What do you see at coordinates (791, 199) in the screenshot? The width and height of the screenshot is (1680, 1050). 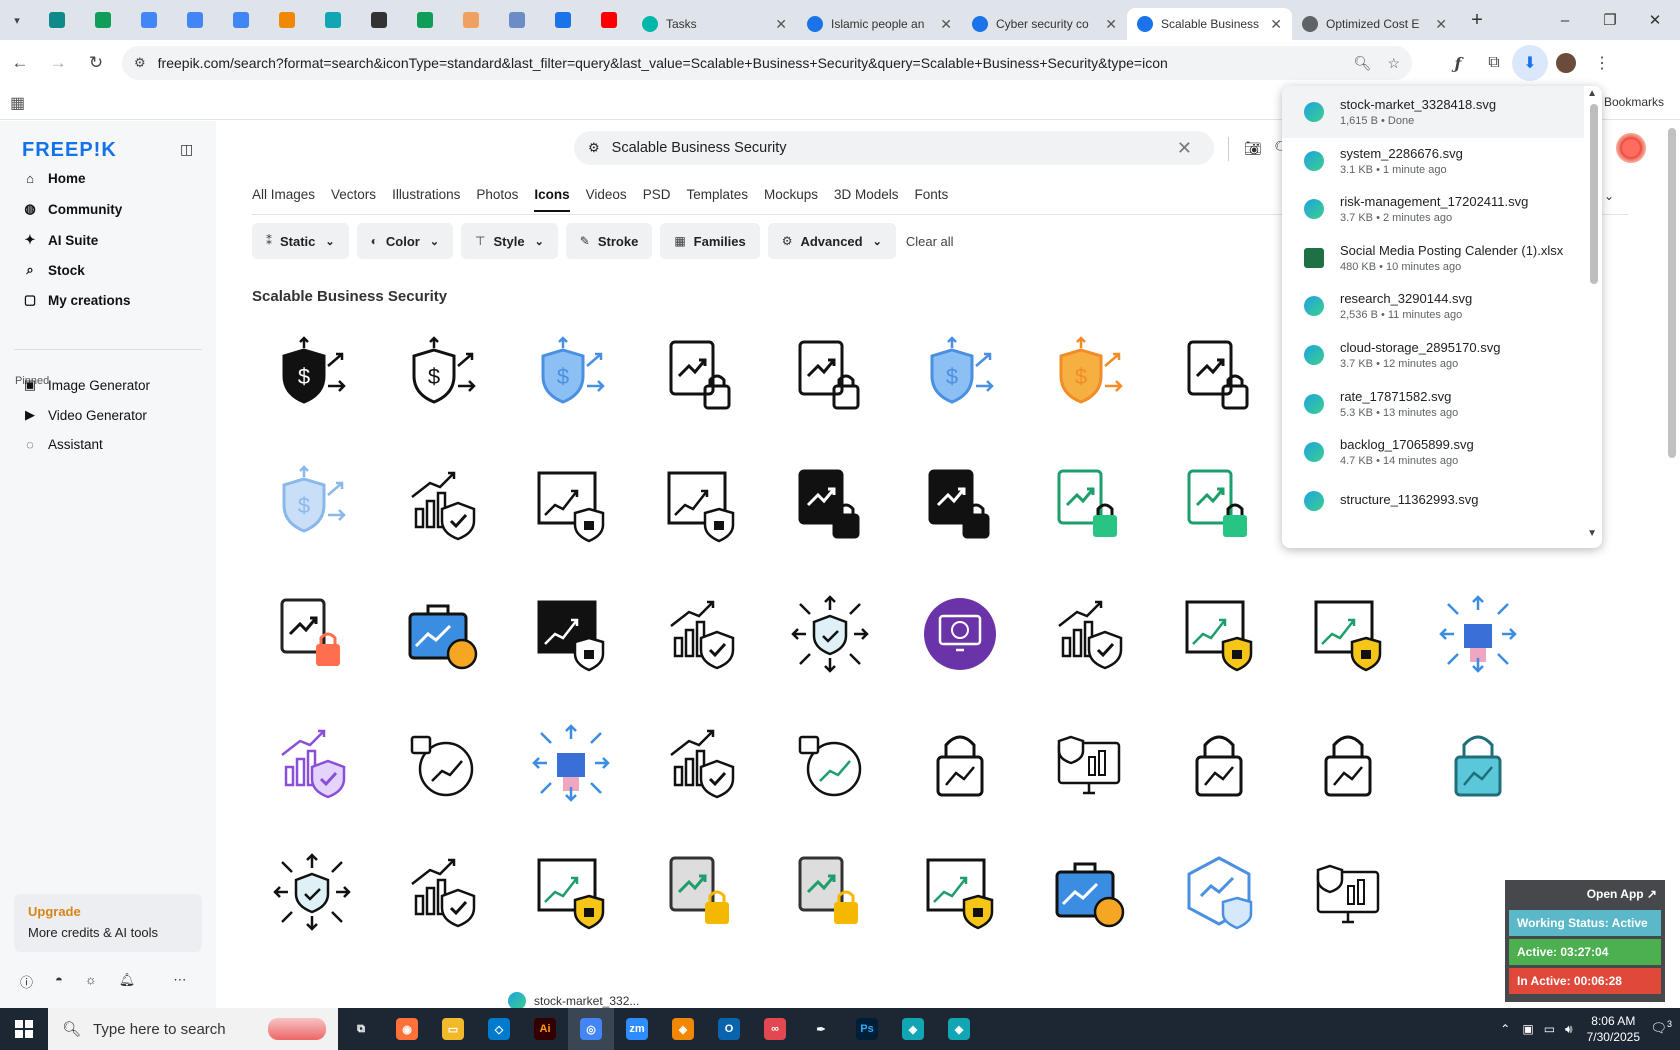 I see `tab-mockups: Mockups` at bounding box center [791, 199].